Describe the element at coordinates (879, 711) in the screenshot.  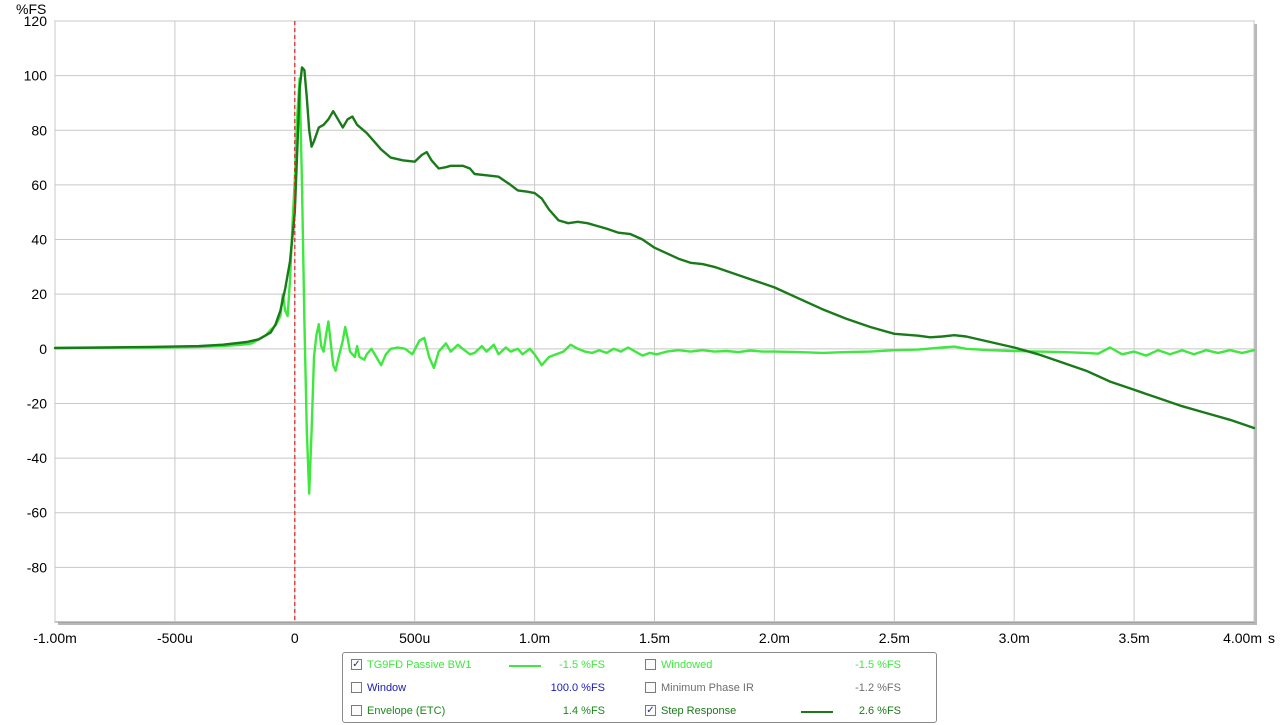
I see `legend-value: 2.6 %FS` at that location.